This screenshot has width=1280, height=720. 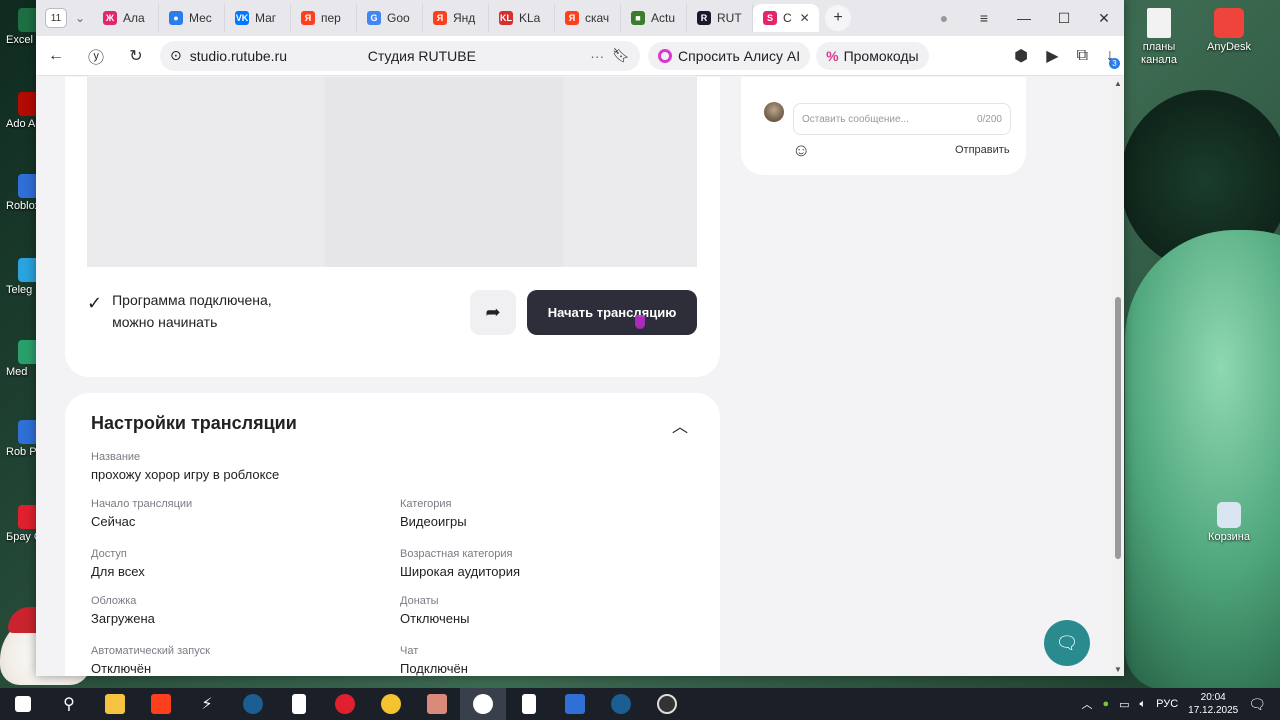 What do you see at coordinates (982, 150) in the screenshot?
I see `send-button: Отправить` at bounding box center [982, 150].